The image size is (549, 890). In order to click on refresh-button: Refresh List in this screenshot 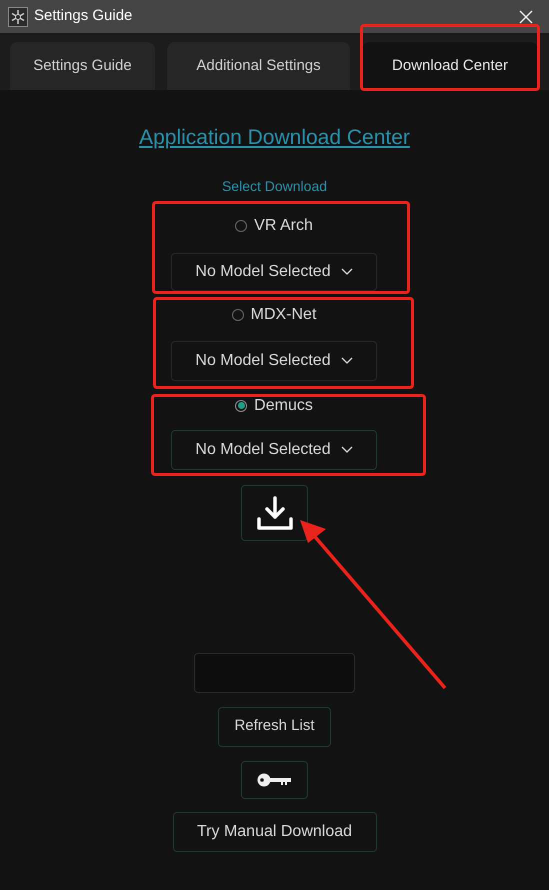, I will do `click(274, 726)`.